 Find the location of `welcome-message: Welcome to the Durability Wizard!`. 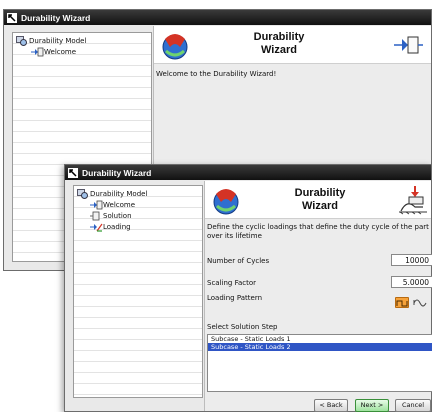

welcome-message: Welcome to the Durability Wizard! is located at coordinates (216, 74).